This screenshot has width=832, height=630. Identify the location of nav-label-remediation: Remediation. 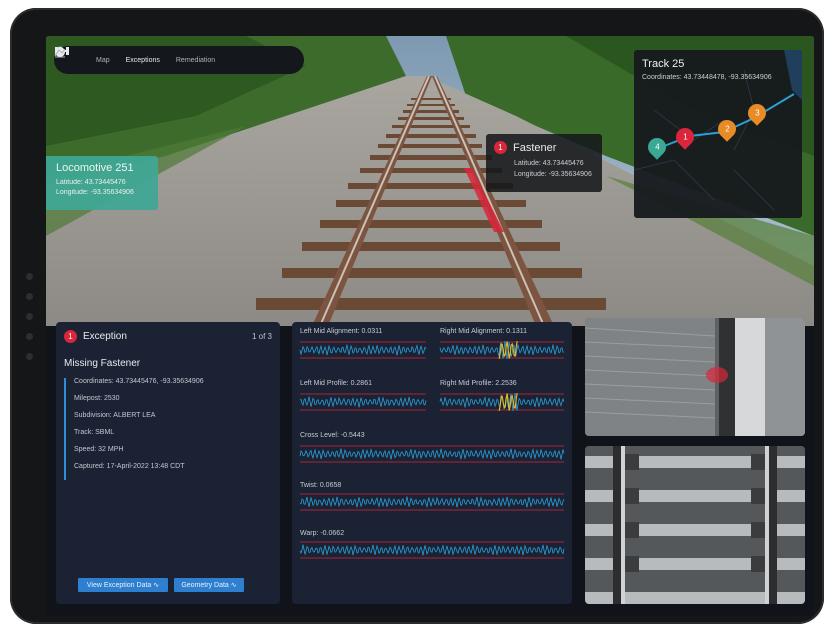
(195, 60).